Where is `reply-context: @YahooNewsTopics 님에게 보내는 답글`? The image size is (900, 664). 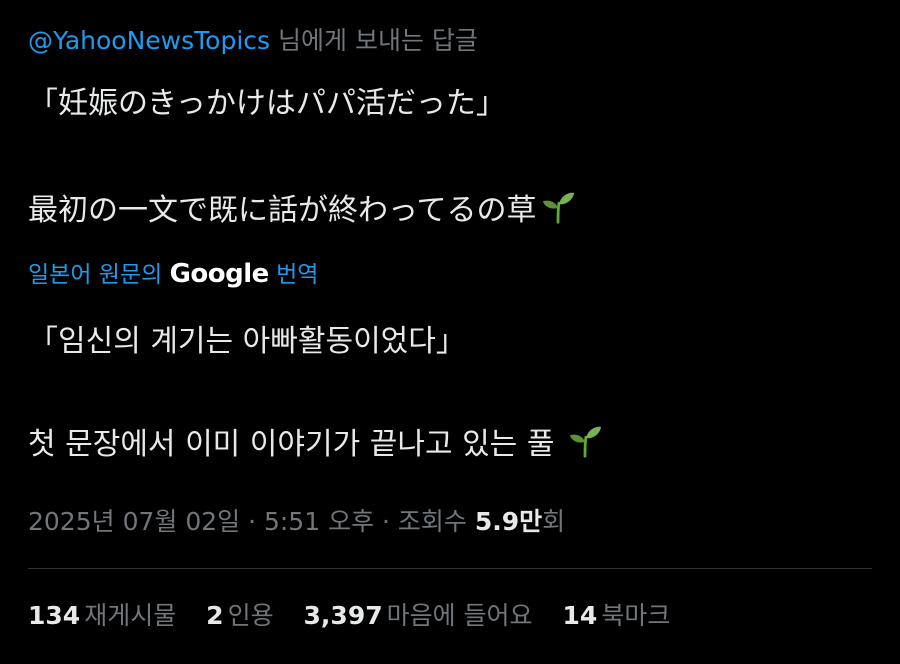 reply-context: @YahooNewsTopics 님에게 보내는 답글 is located at coordinates (253, 41).